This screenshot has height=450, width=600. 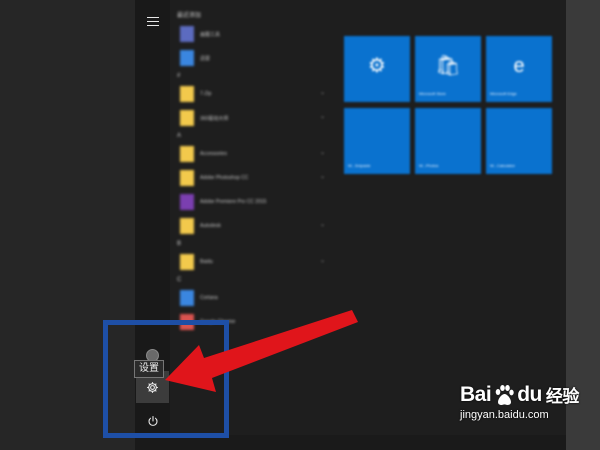 What do you see at coordinates (504, 395) in the screenshot?
I see `baidu-paw-icon` at bounding box center [504, 395].